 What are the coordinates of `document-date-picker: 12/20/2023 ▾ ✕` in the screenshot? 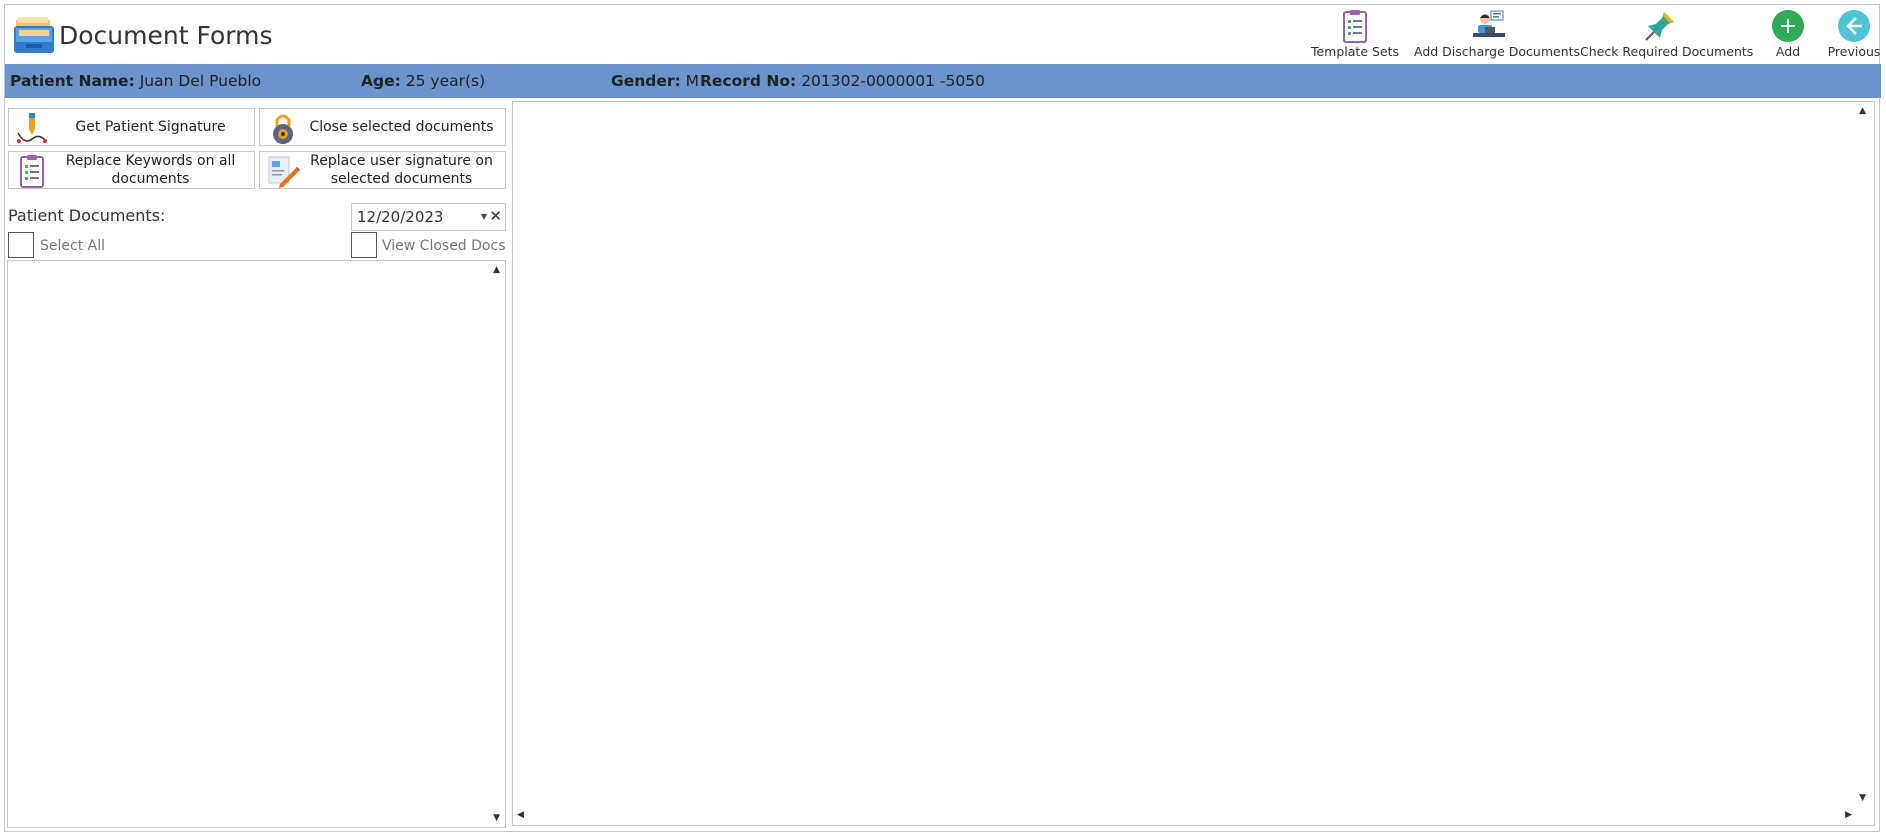 It's located at (428, 217).